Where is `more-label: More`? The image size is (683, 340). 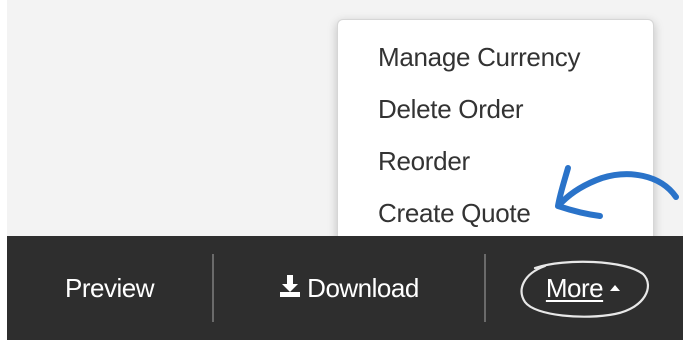
more-label: More is located at coordinates (574, 287).